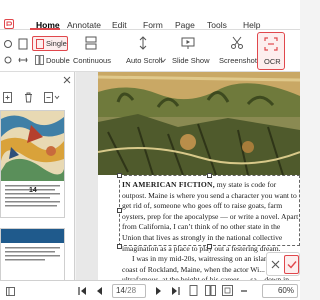  What do you see at coordinates (153, 25) in the screenshot?
I see `menu-form: Form` at bounding box center [153, 25].